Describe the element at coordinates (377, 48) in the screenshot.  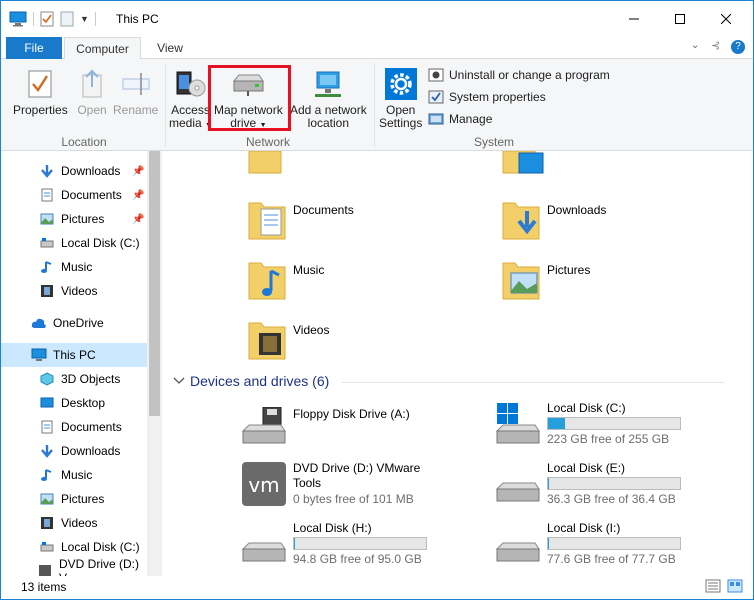
I see `ribbon-tabs: File Computer View ⌄ ⊰ ?` at that location.